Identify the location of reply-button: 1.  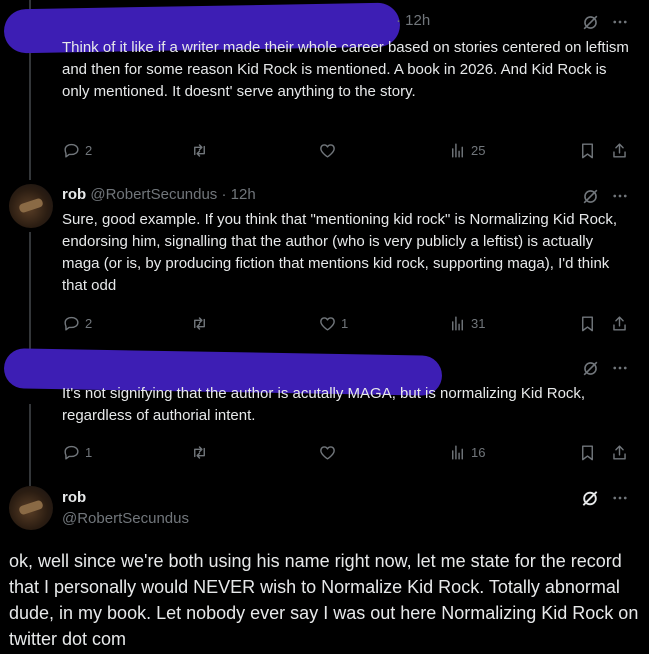
(77, 452).